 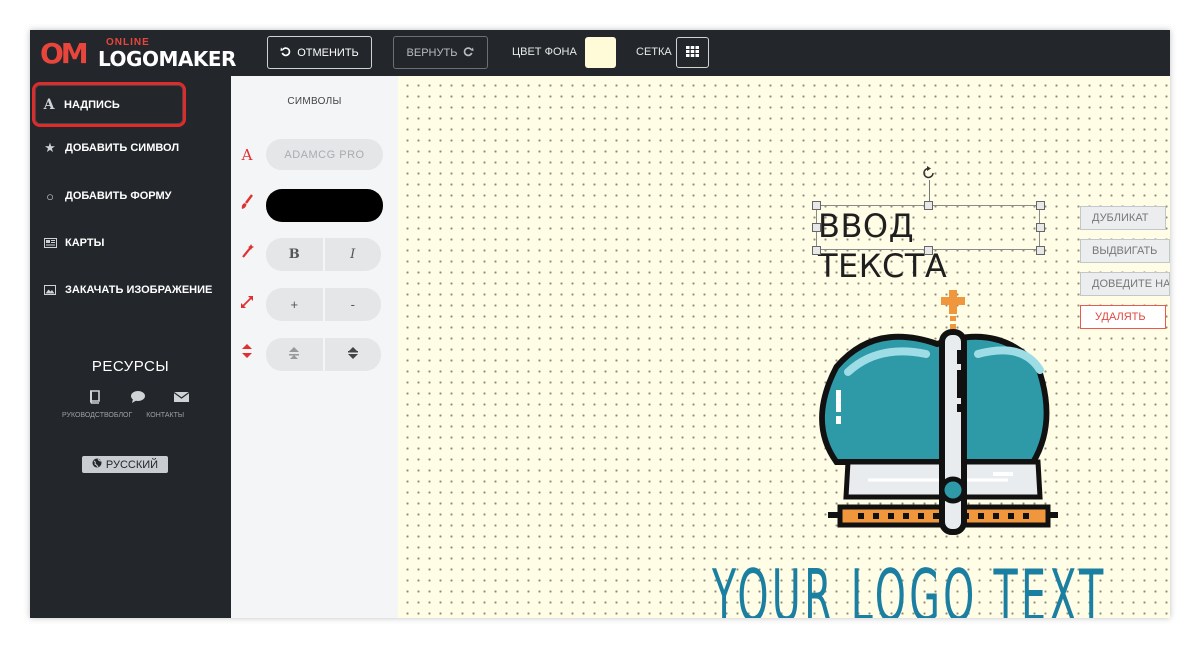 What do you see at coordinates (247, 303) in the screenshot?
I see `resize-icon` at bounding box center [247, 303].